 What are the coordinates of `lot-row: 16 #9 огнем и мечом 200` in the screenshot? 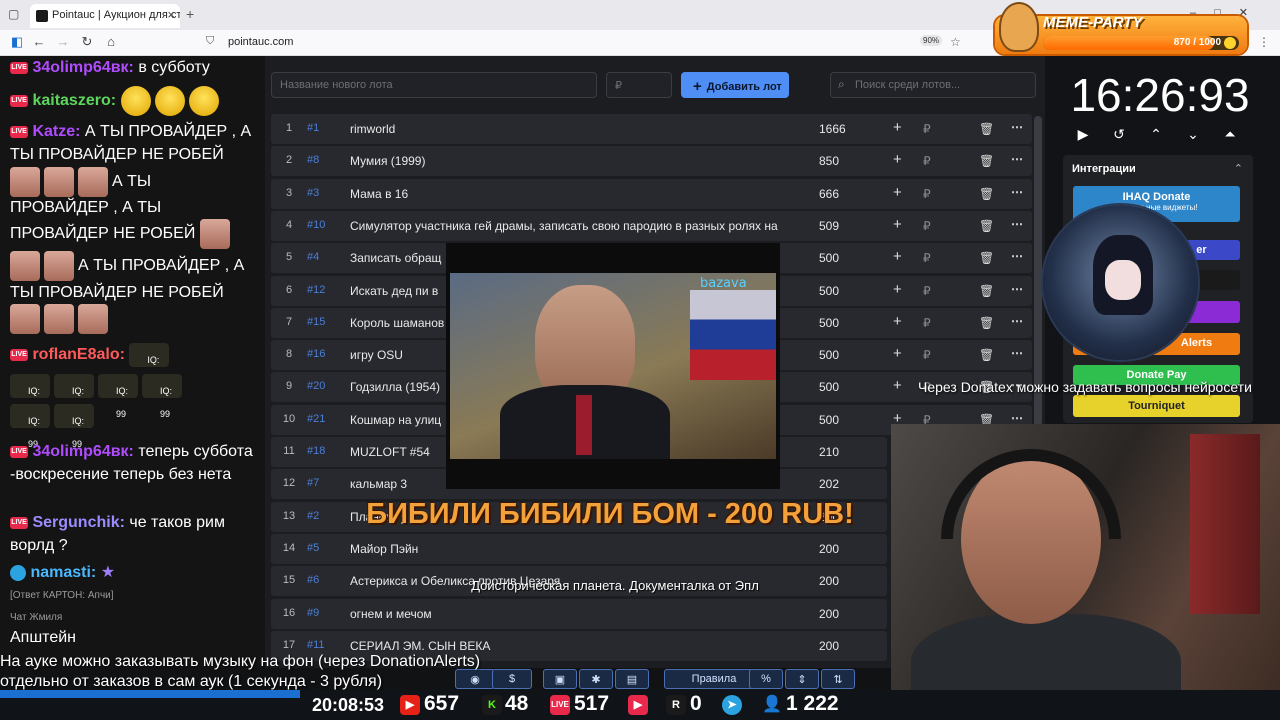 It's located at (579, 613).